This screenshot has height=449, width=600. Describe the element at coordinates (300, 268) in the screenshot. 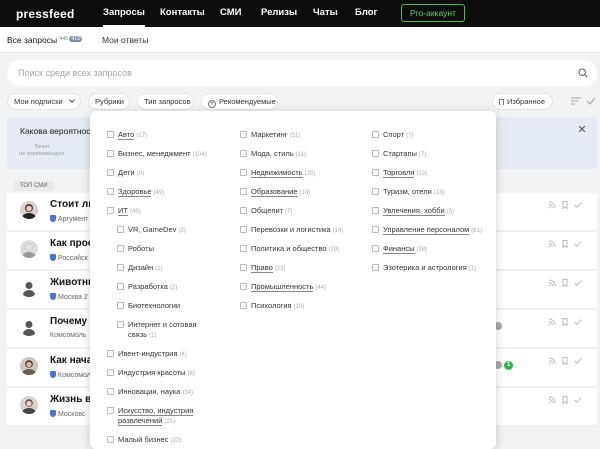

I see `rubric-option: Право (23)` at that location.